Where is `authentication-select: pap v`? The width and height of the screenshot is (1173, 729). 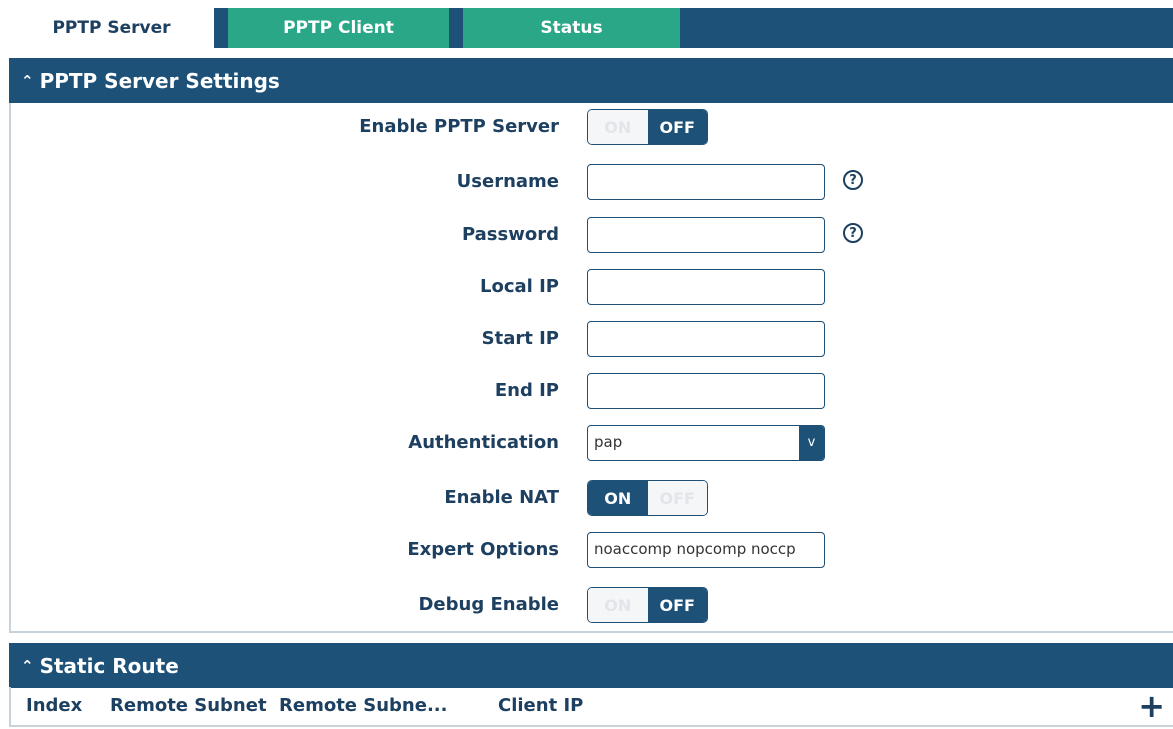 authentication-select: pap v is located at coordinates (706, 443).